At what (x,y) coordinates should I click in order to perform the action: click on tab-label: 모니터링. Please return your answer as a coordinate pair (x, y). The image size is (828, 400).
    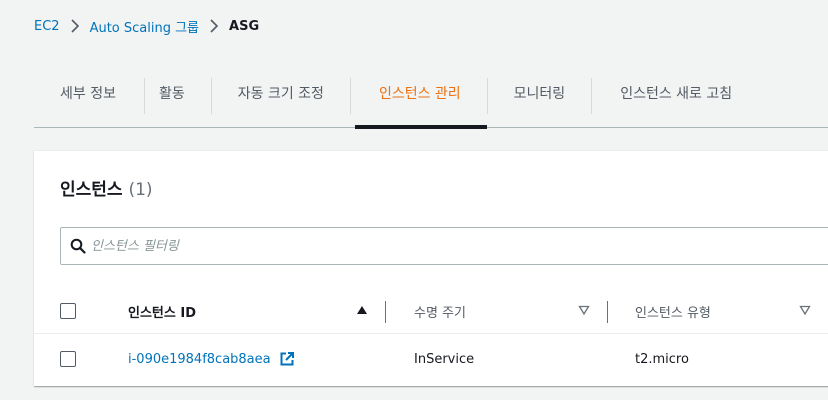
    Looking at the image, I should click on (539, 94).